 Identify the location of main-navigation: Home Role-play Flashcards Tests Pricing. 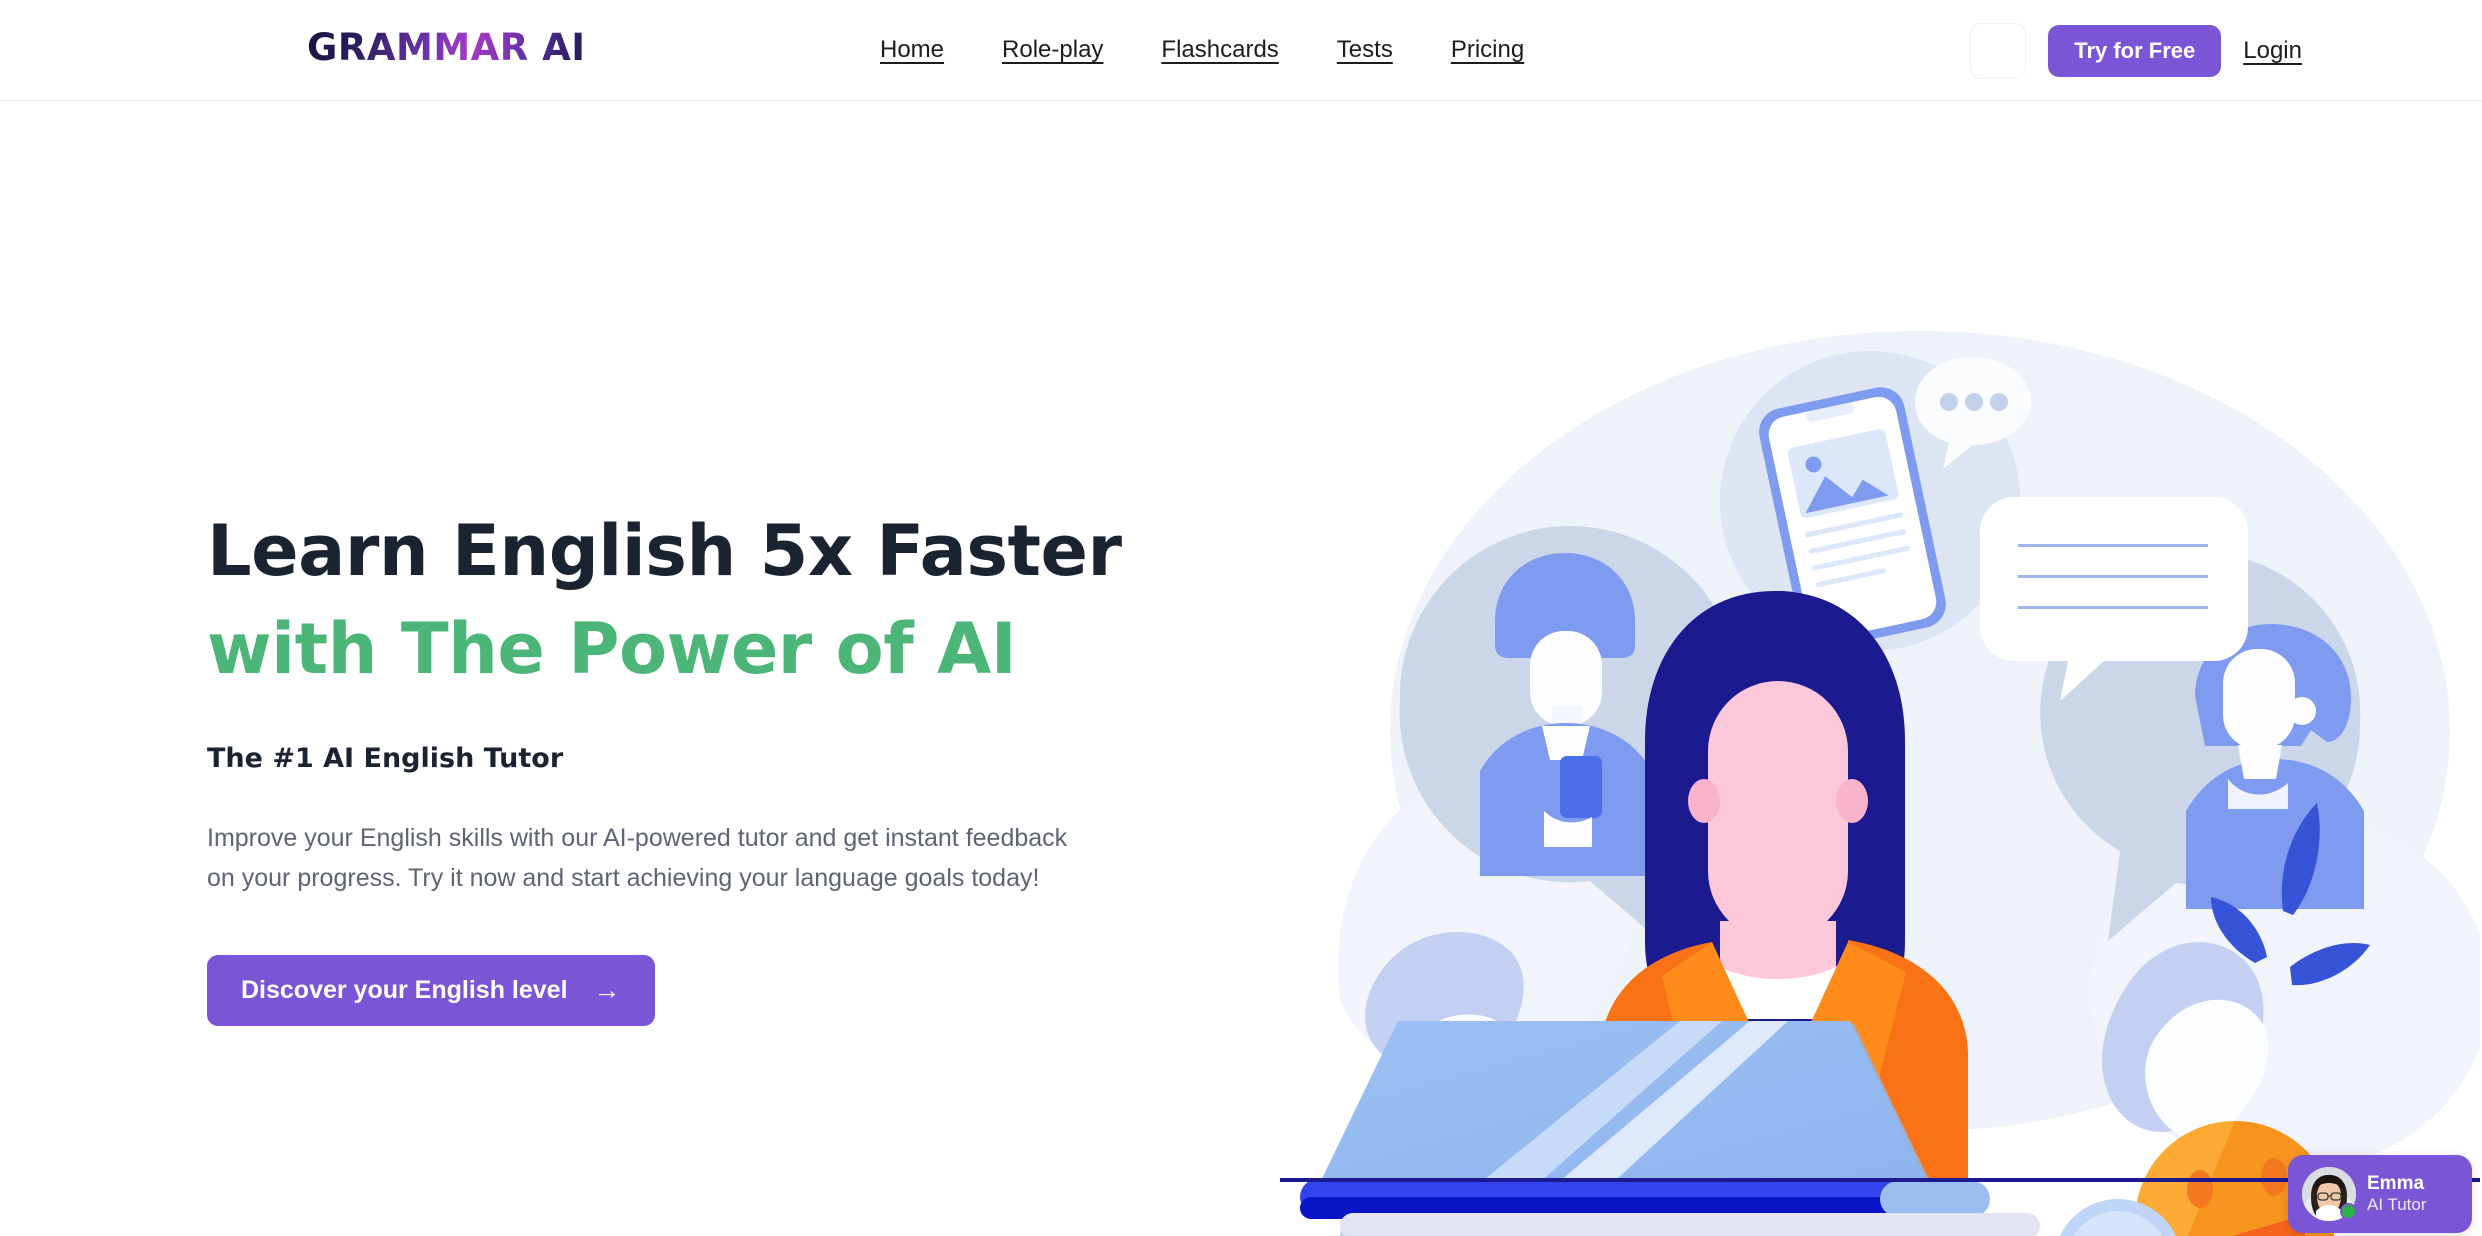
(1202, 50).